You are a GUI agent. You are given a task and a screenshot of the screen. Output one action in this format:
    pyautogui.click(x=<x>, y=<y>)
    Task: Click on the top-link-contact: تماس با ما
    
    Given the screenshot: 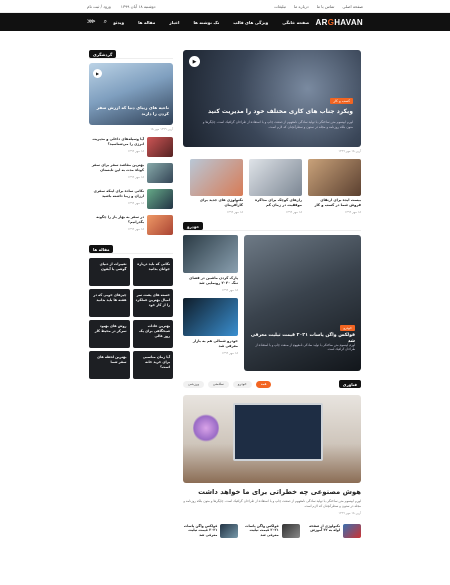 What is the action you would take?
    pyautogui.click(x=326, y=6)
    